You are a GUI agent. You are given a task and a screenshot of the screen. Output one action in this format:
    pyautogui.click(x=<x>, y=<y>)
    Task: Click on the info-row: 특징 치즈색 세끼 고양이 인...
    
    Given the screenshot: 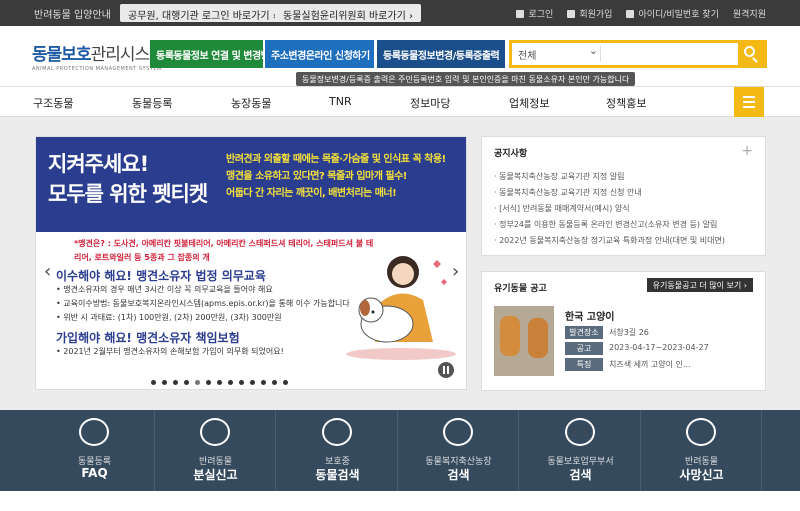 What is the action you would take?
    pyautogui.click(x=660, y=365)
    